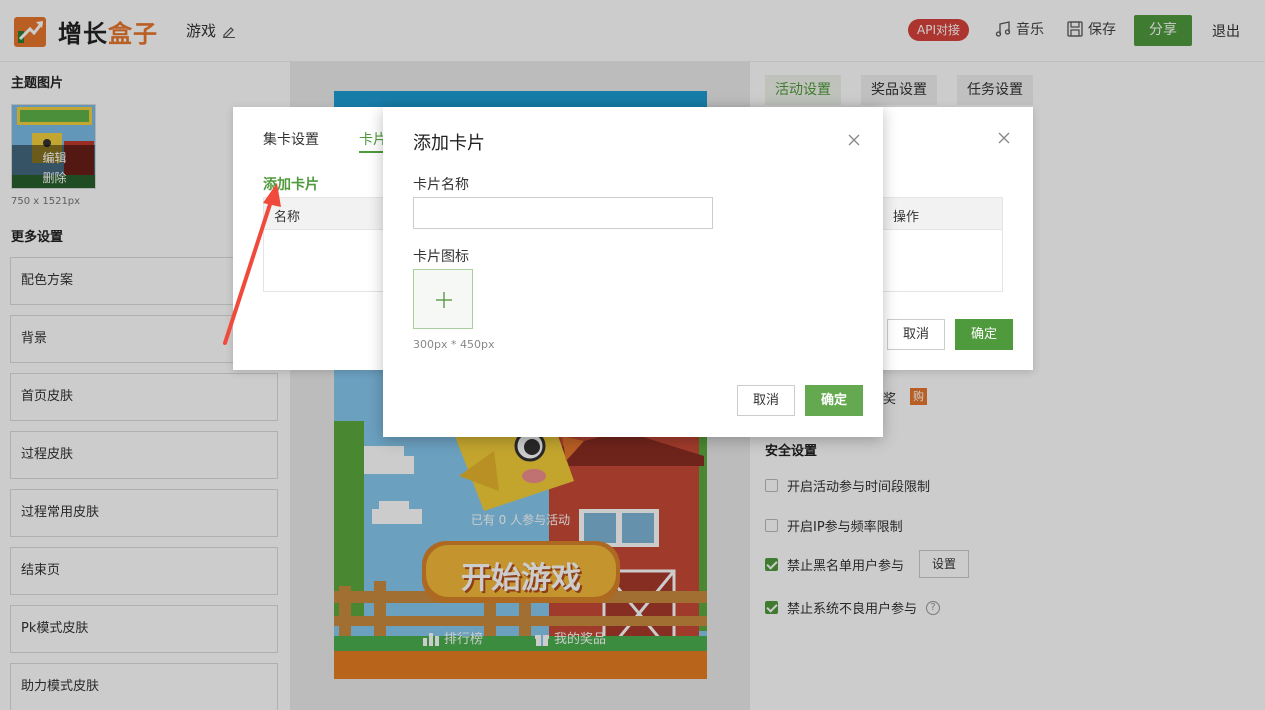 This screenshot has height=710, width=1265. I want to click on modal-title: 添加卡片, so click(449, 143).